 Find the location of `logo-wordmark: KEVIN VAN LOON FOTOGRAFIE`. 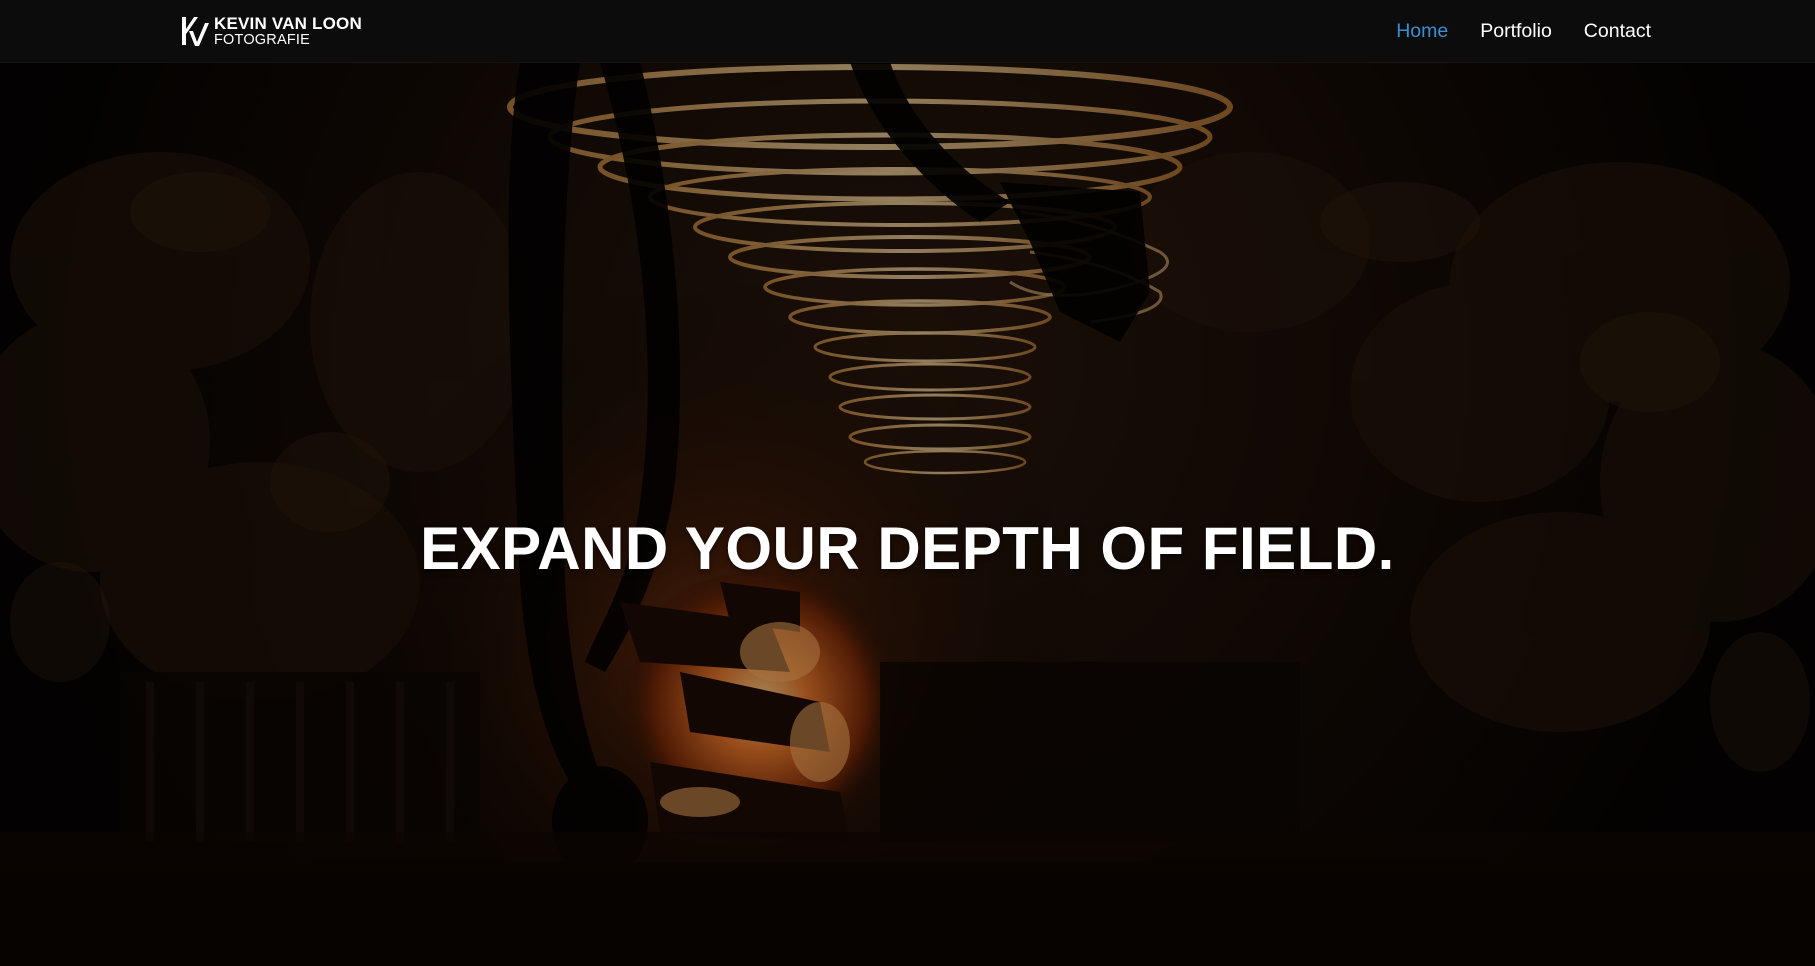

logo-wordmark: KEVIN VAN LOON FOTOGRAFIE is located at coordinates (288, 31).